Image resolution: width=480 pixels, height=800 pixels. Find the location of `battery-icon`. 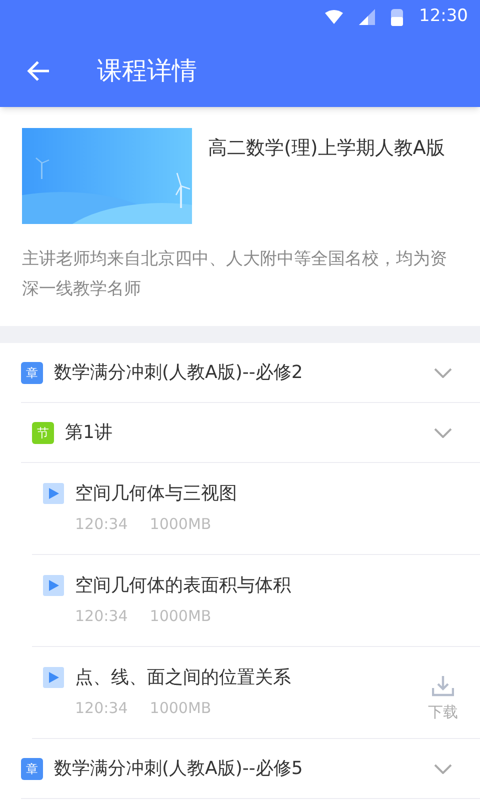

battery-icon is located at coordinates (397, 17).